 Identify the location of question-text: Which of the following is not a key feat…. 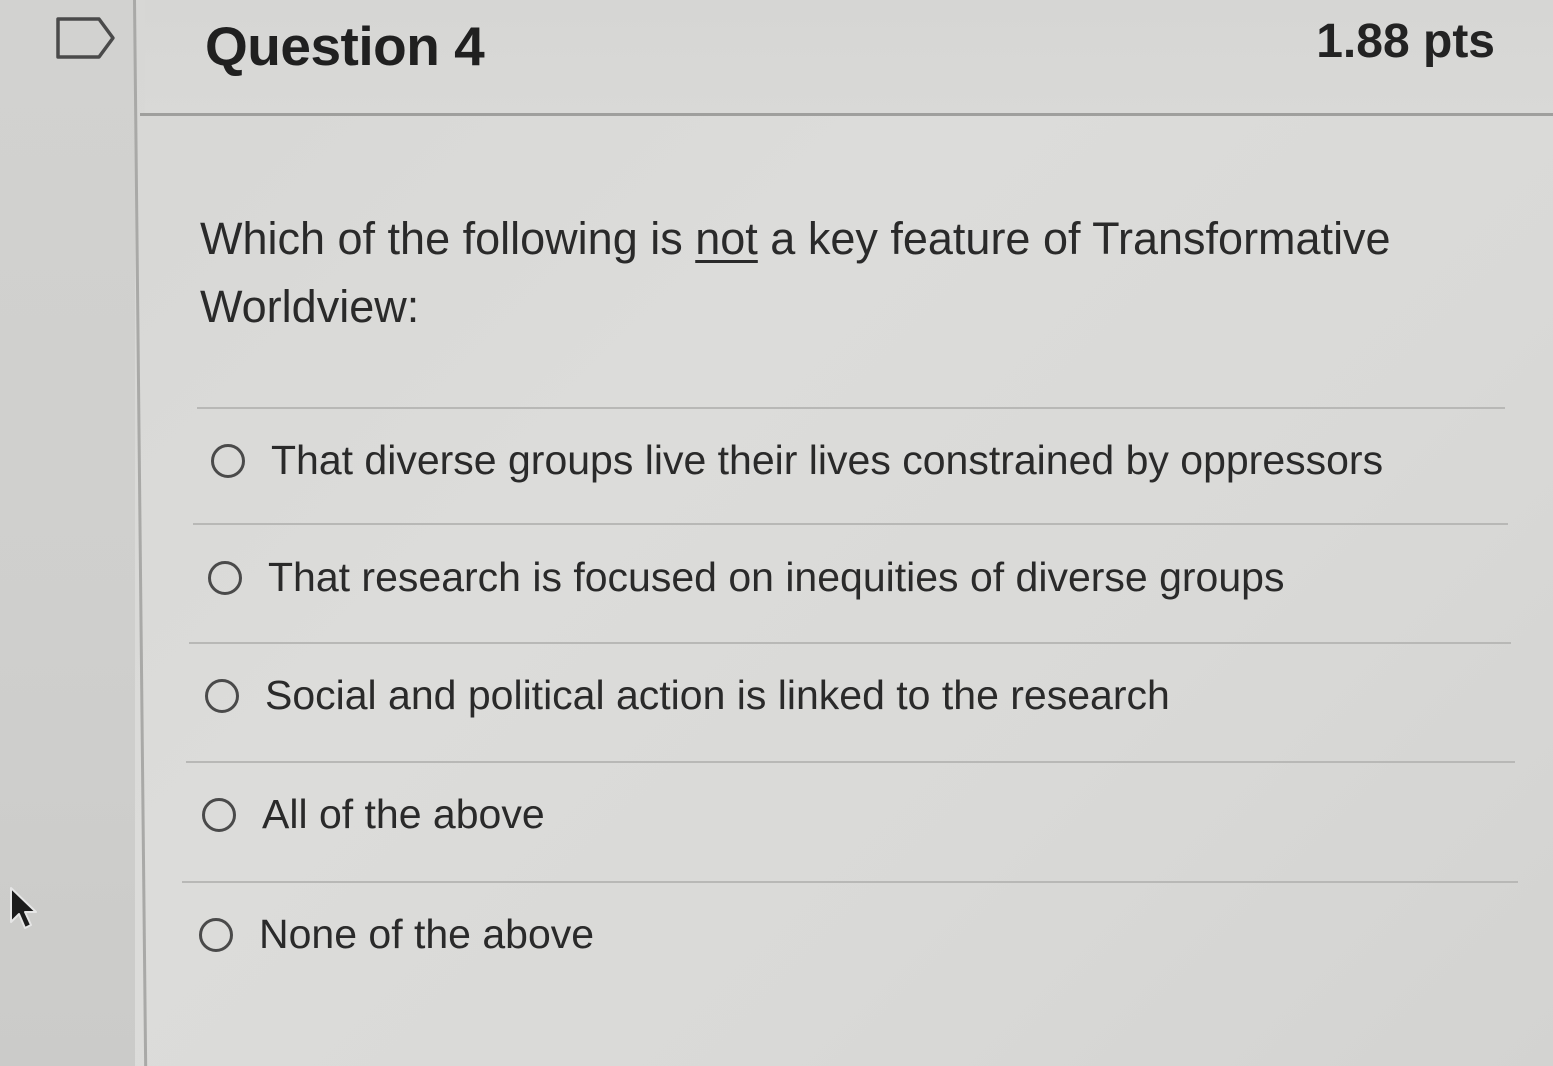
(855, 273).